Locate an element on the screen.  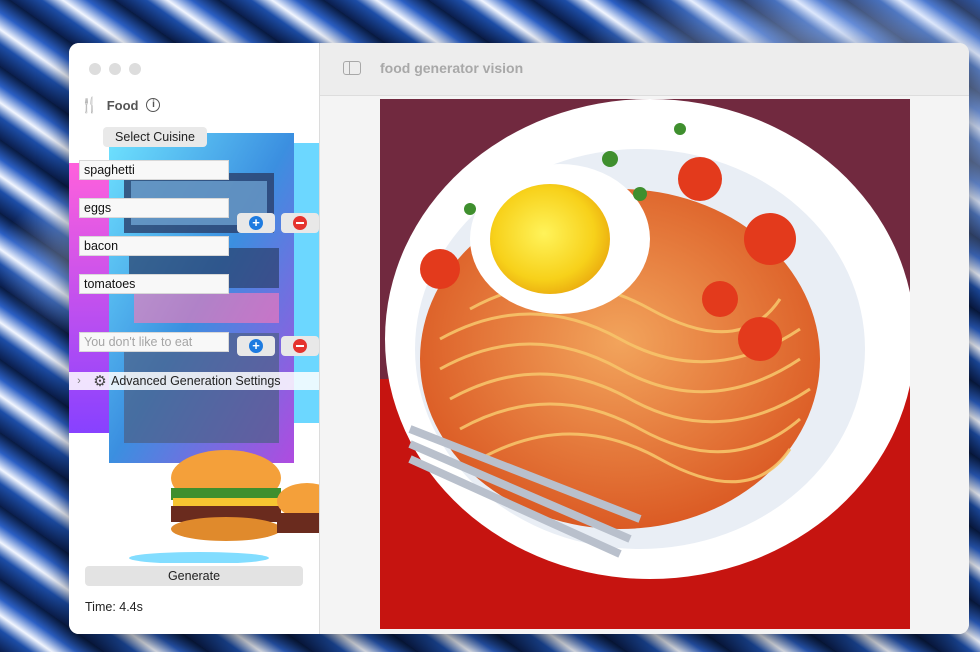
add-ingredient-button: + is located at coordinates (256, 223).